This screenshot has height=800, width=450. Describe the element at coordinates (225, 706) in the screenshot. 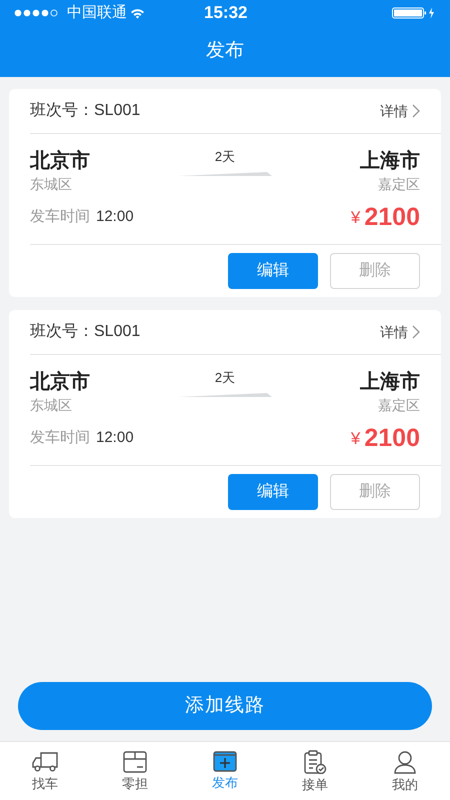

I see `add-route-button: 添加线路` at that location.